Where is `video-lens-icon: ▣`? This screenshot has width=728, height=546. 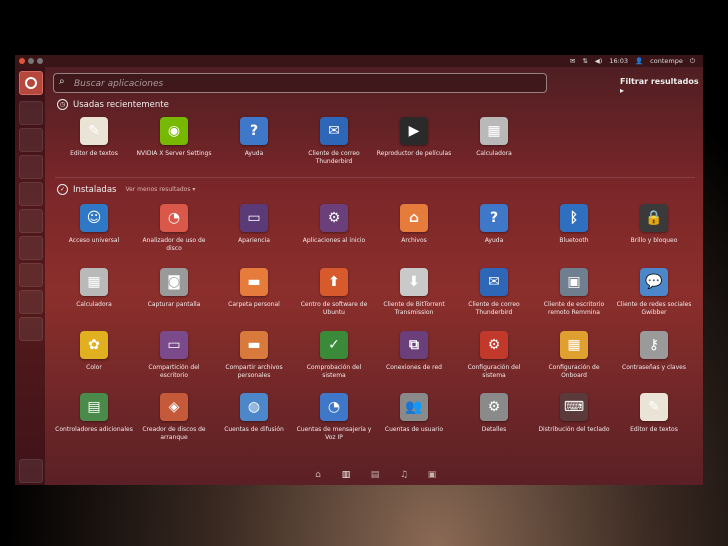 video-lens-icon: ▣ is located at coordinates (432, 475).